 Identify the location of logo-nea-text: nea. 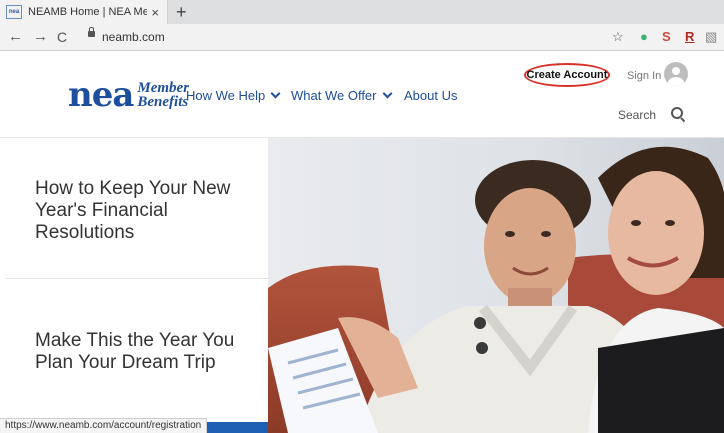
(101, 95).